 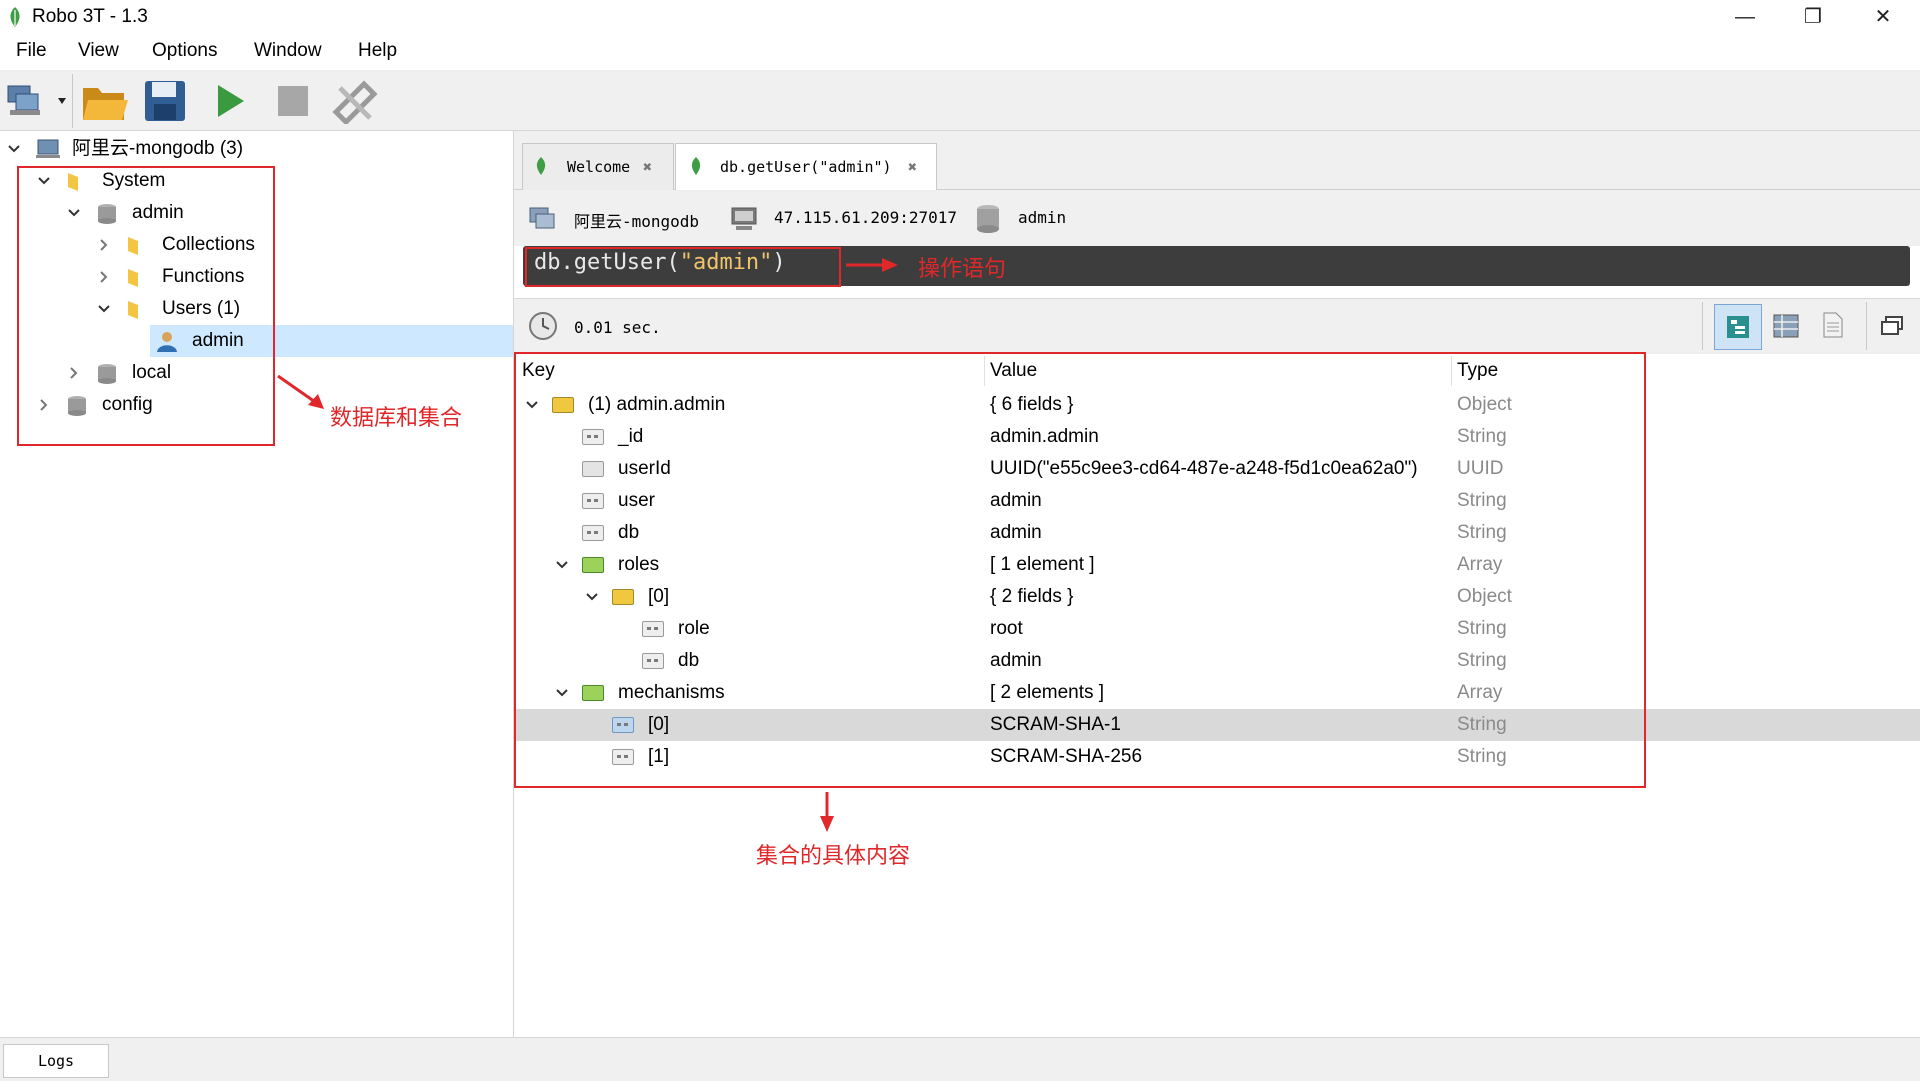 What do you see at coordinates (683, 267) in the screenshot?
I see `annotation-box-query` at bounding box center [683, 267].